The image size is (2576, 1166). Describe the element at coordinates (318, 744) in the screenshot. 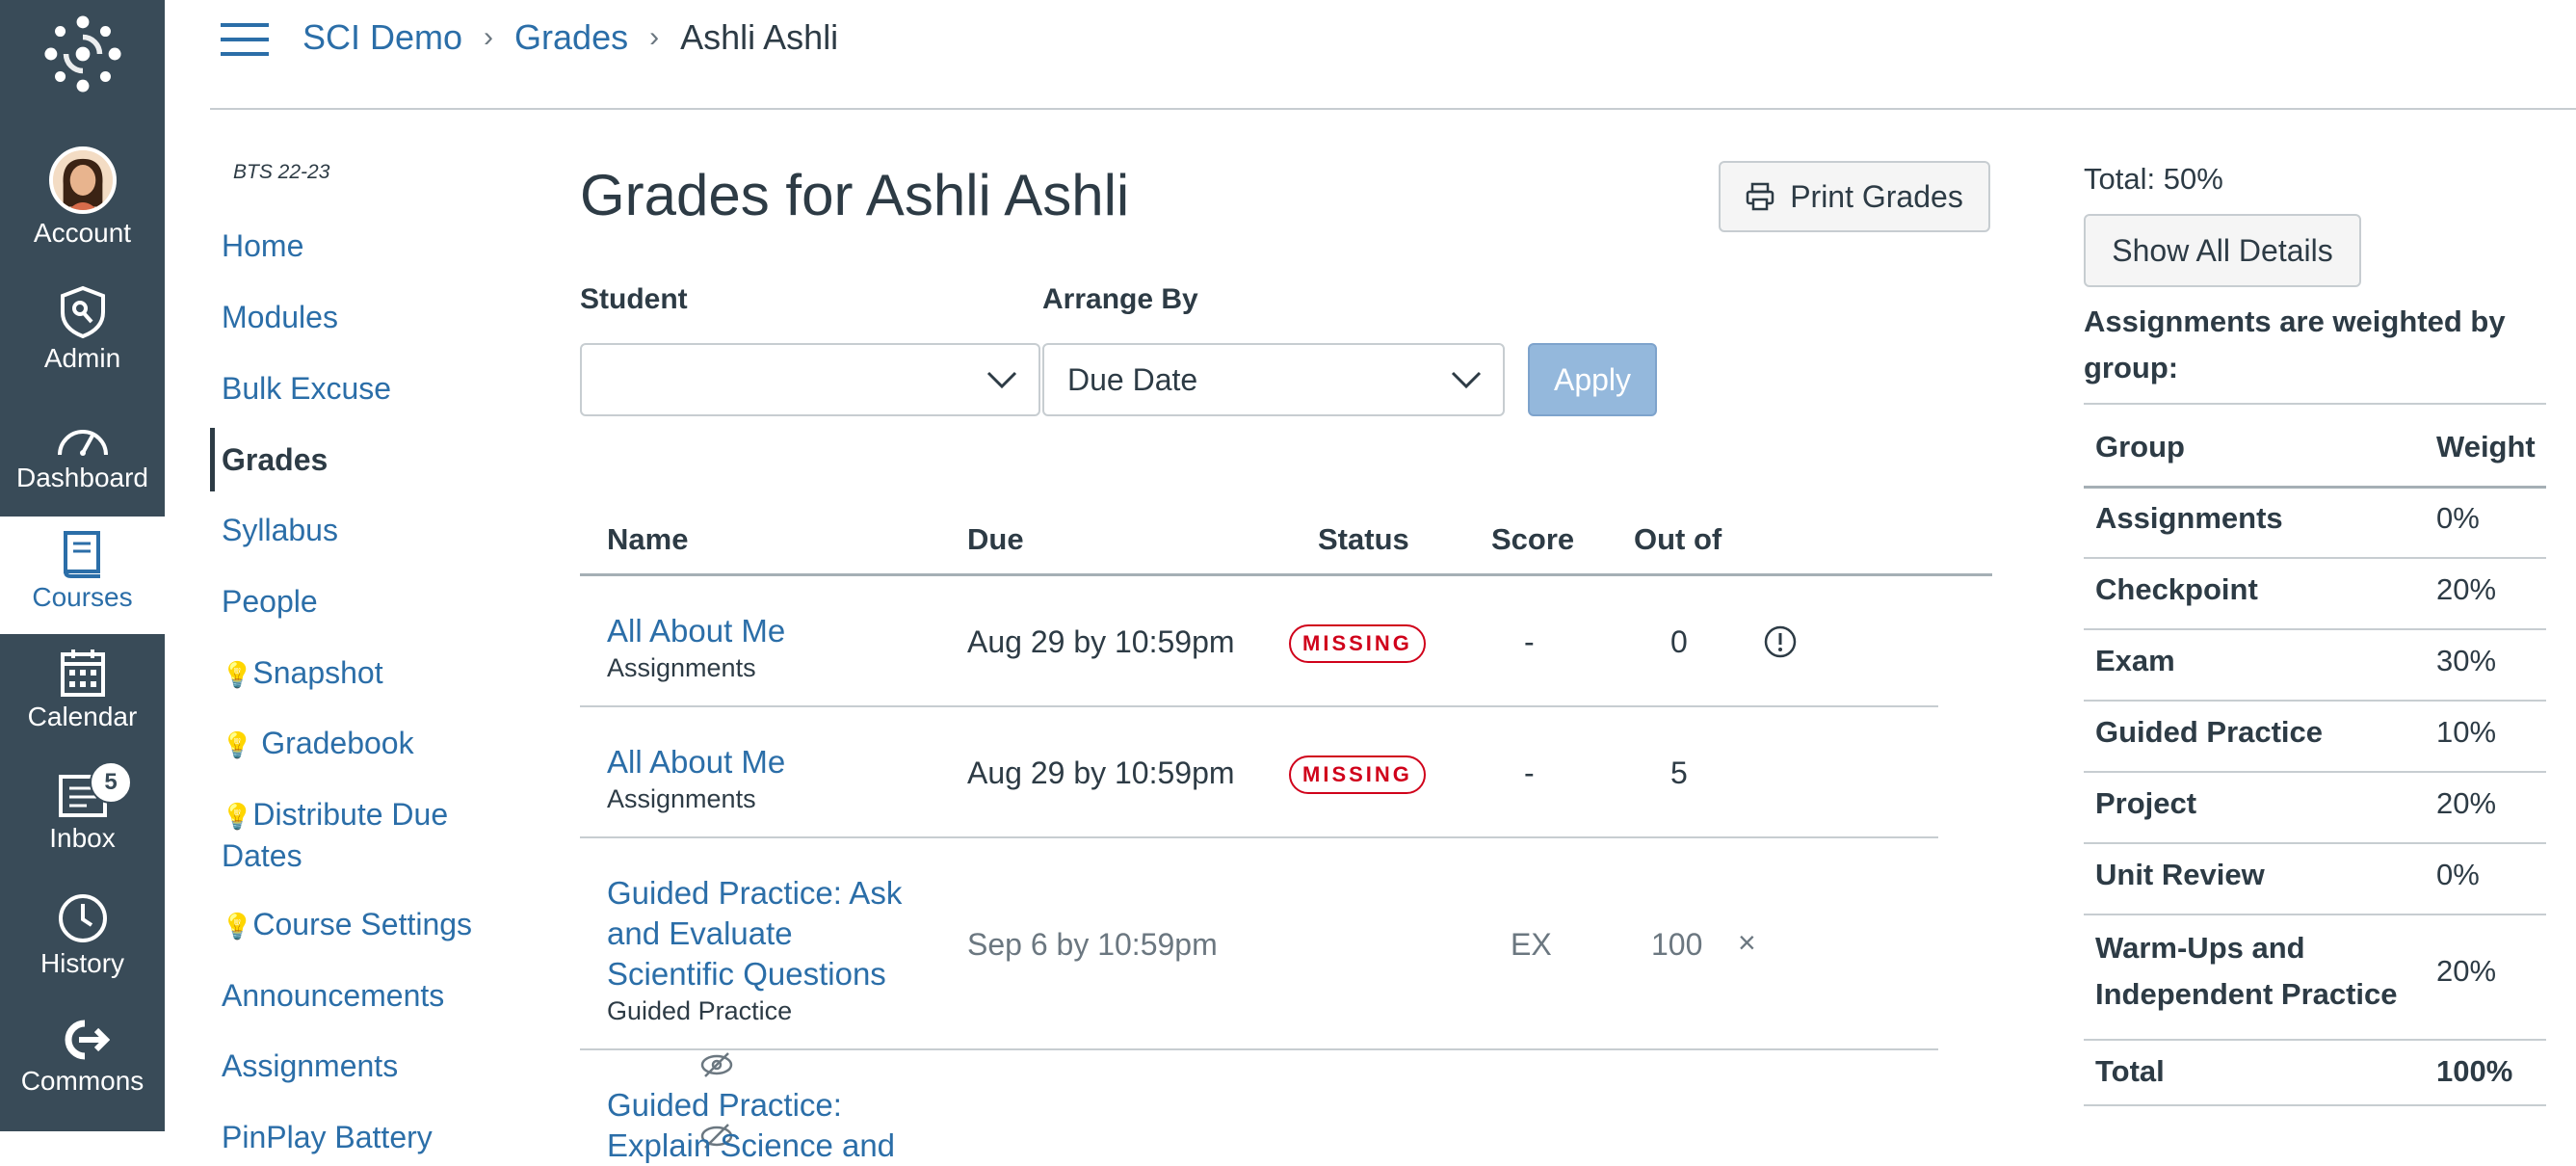

I see `course-nav-gradebook: 💡 Gradebook` at that location.